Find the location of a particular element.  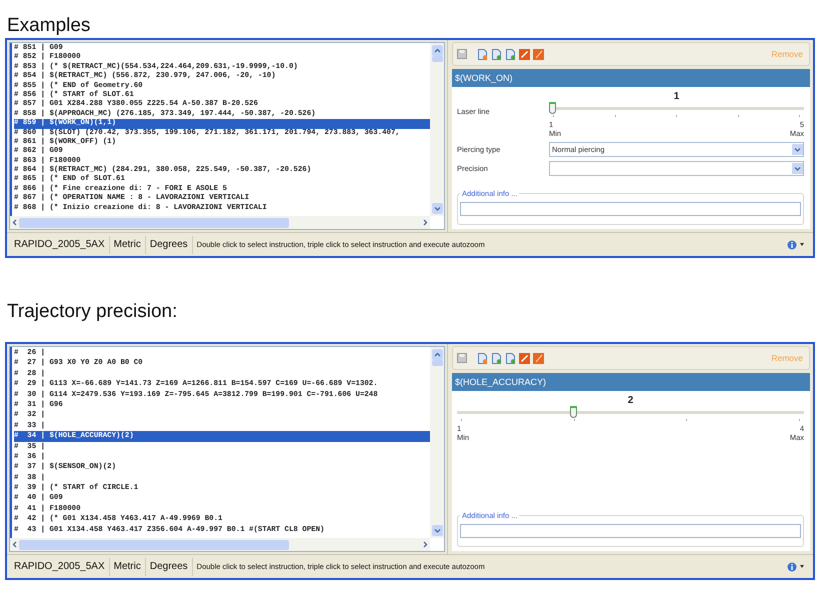

section-heading: Examples is located at coordinates (49, 25).